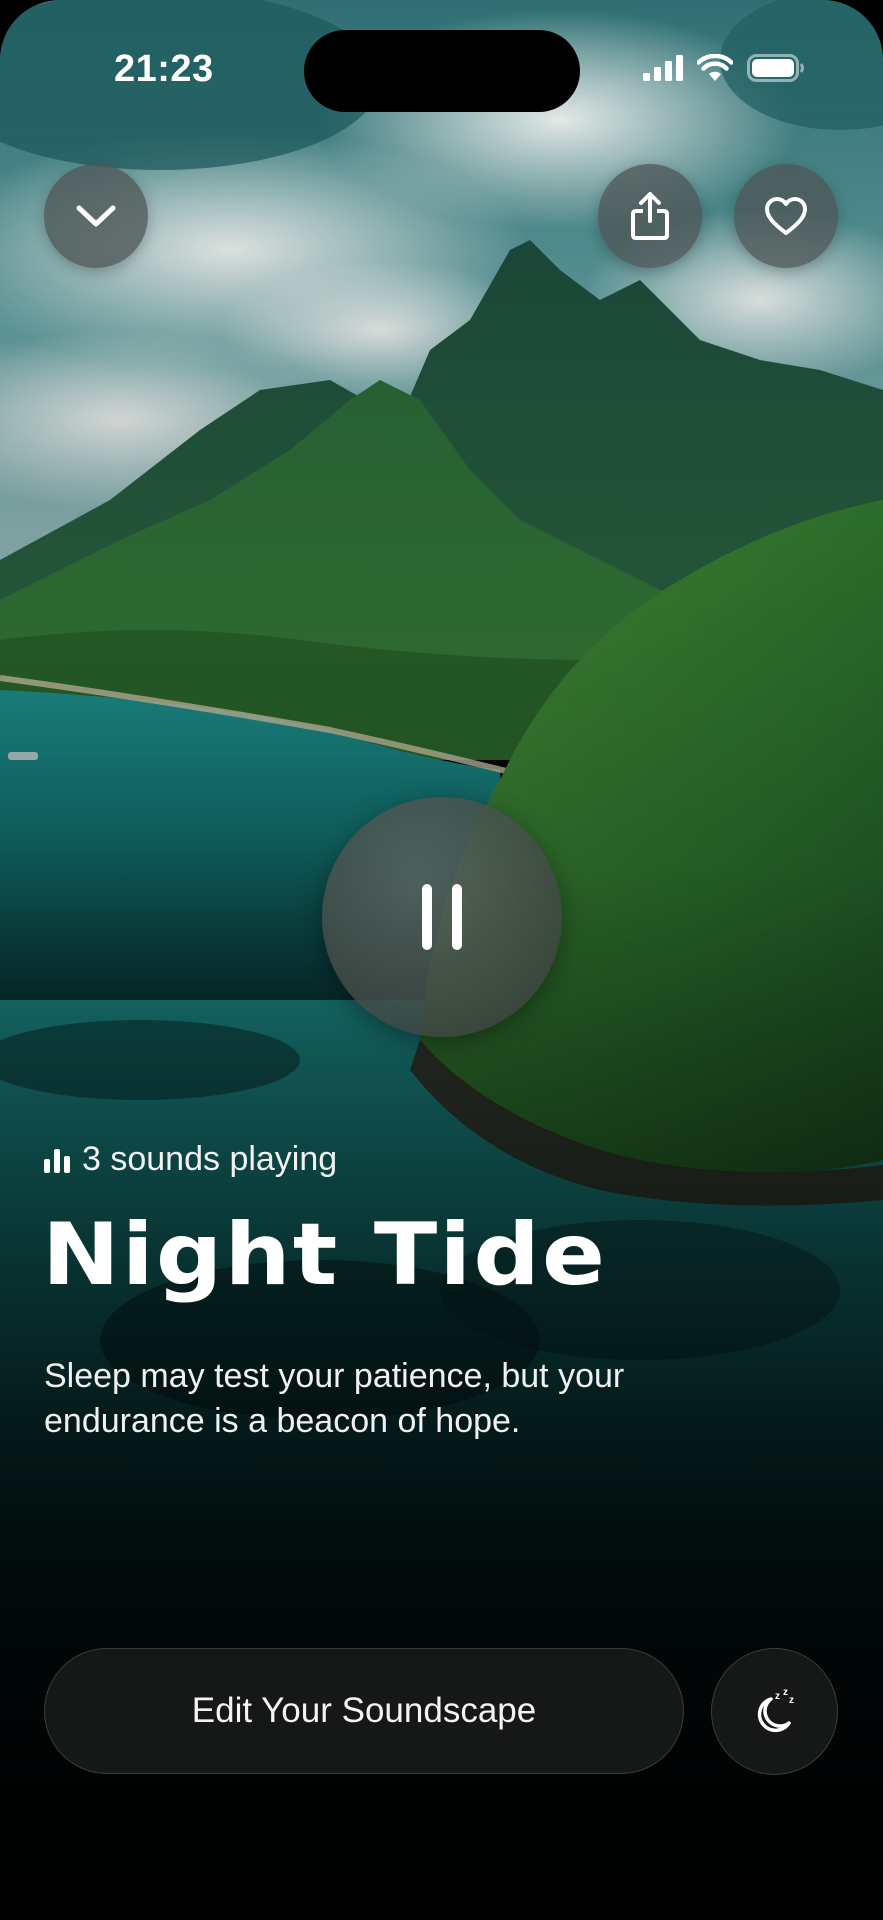 This screenshot has width=883, height=1920. I want to click on favorite-button, so click(786, 216).